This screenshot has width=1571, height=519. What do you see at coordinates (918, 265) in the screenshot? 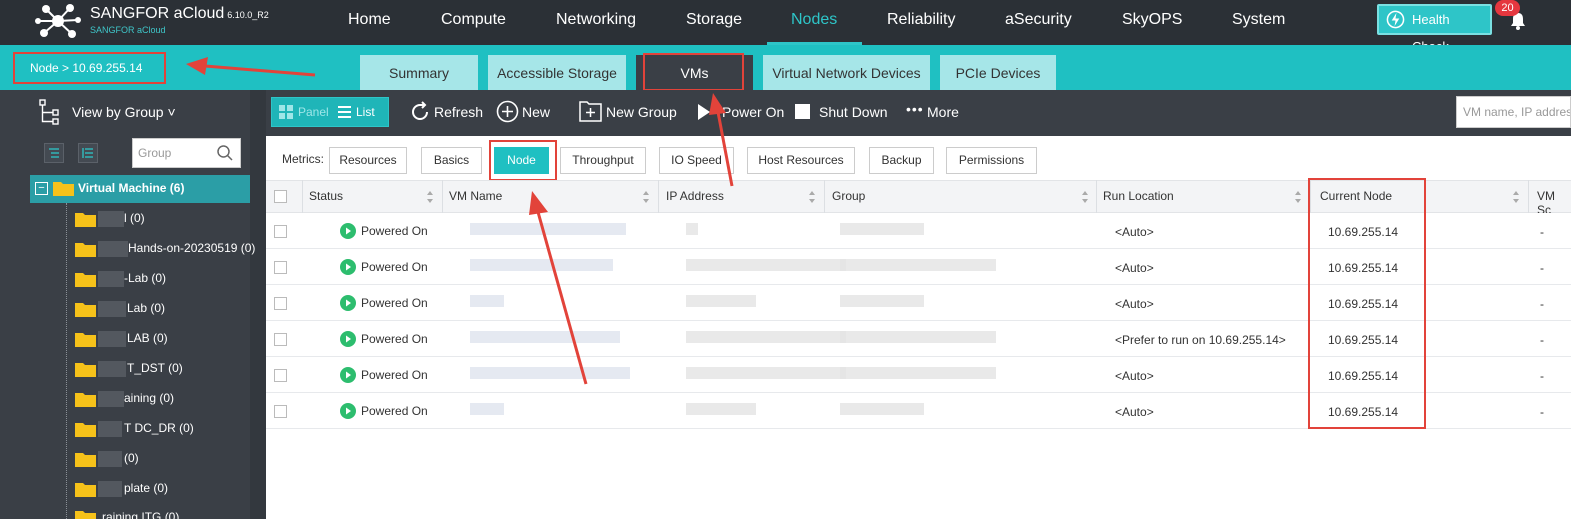
I see `redacted-group` at bounding box center [918, 265].